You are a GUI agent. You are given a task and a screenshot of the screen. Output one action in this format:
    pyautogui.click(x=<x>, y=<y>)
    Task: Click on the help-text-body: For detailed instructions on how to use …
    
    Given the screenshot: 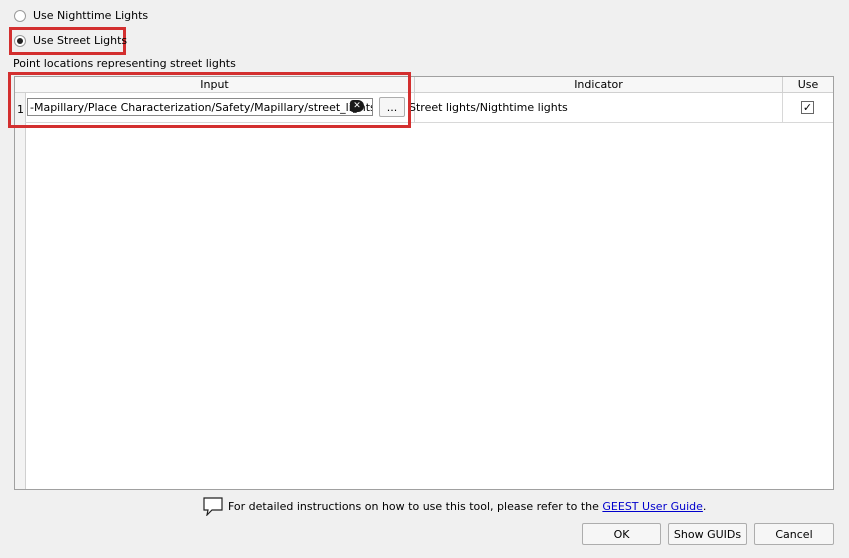 What is the action you would take?
    pyautogui.click(x=413, y=506)
    